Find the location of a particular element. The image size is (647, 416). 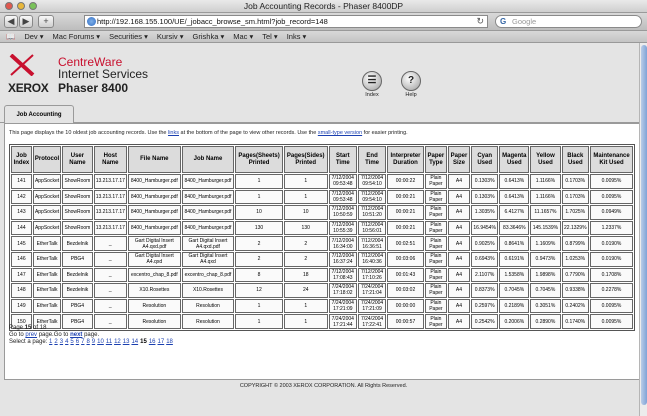

column-header: Cyan Used is located at coordinates (484, 159).